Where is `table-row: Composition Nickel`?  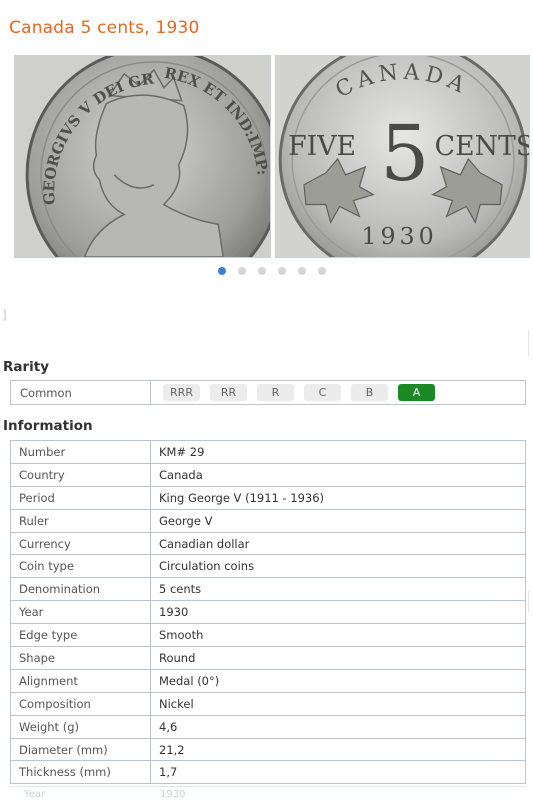 table-row: Composition Nickel is located at coordinates (268, 703).